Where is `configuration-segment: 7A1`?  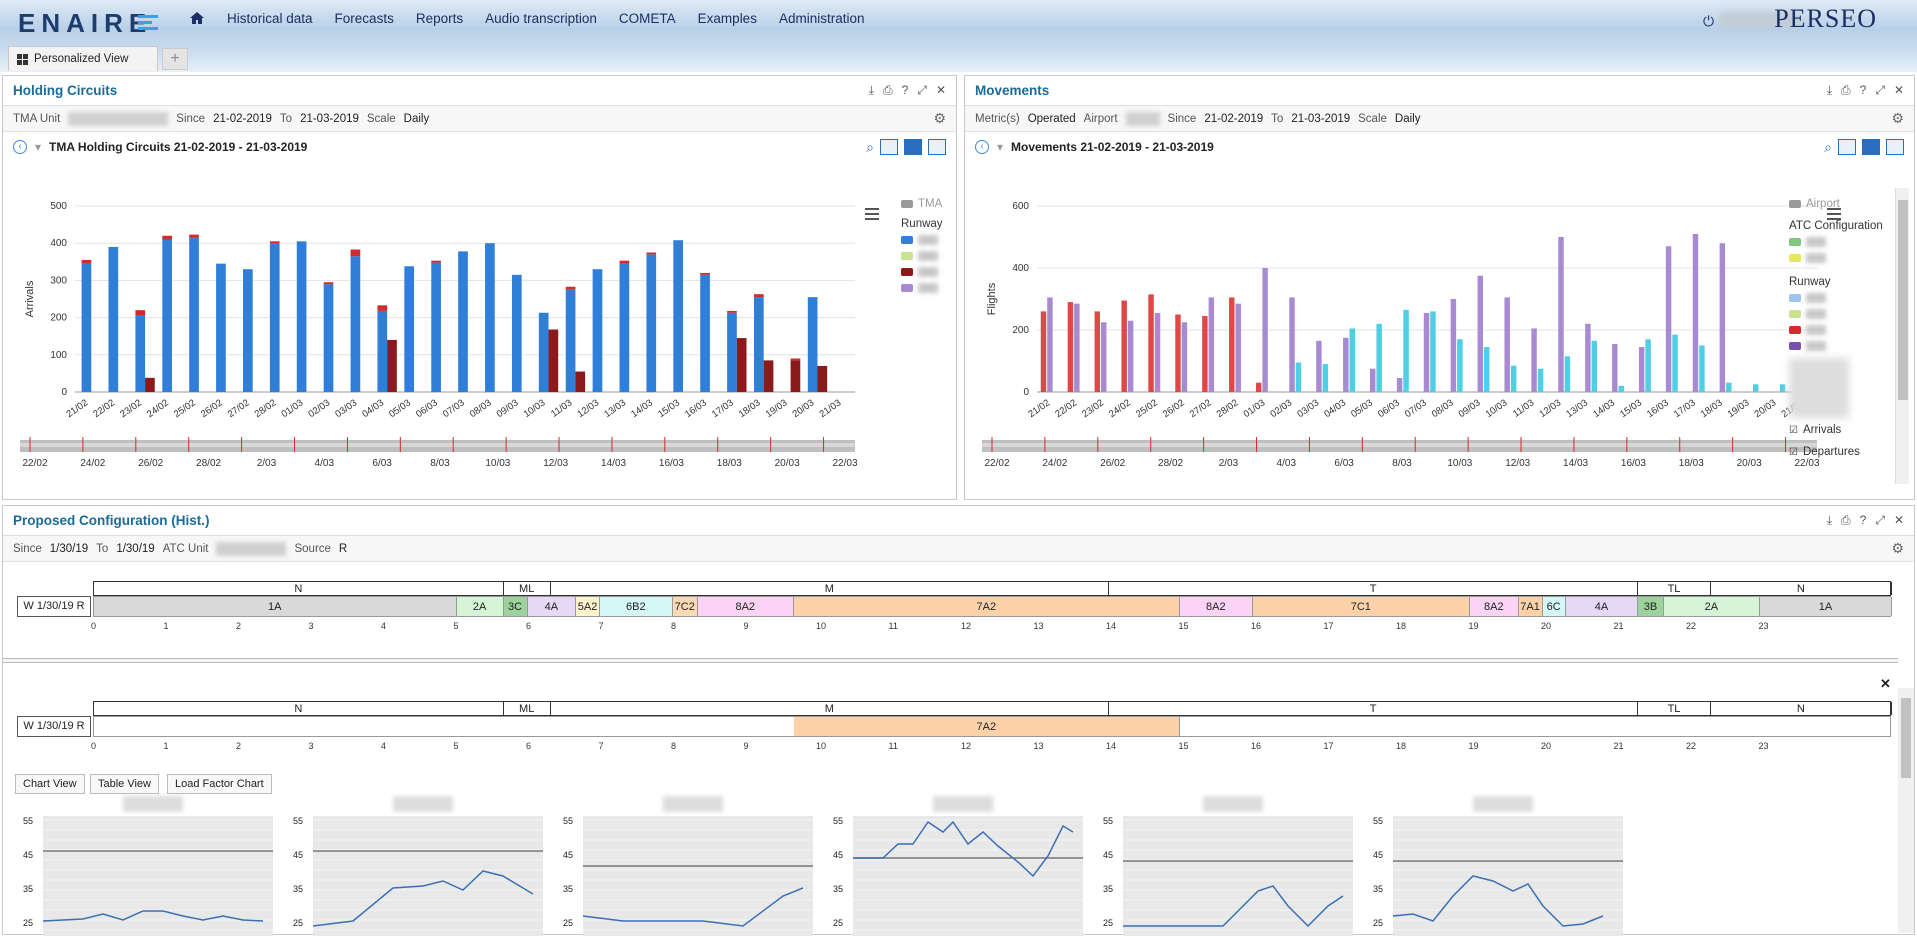
configuration-segment: 7A1 is located at coordinates (1530, 606).